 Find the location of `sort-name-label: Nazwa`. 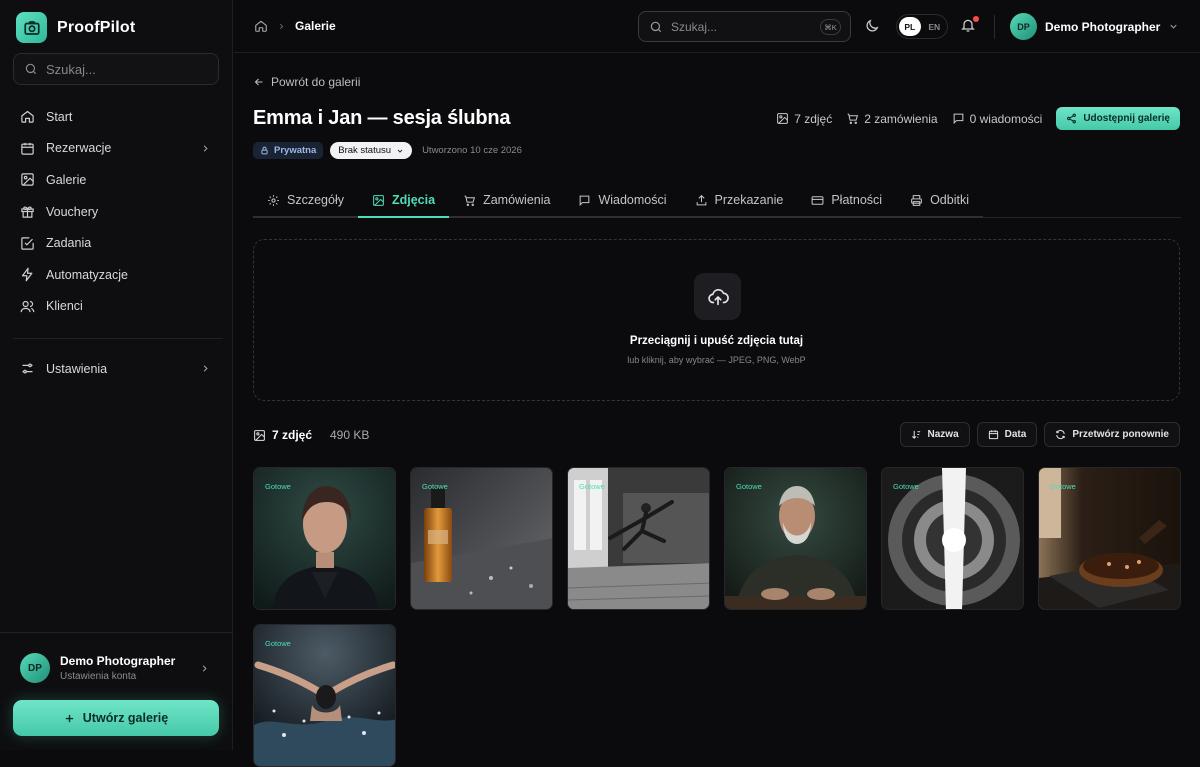

sort-name-label: Nazwa is located at coordinates (943, 434).